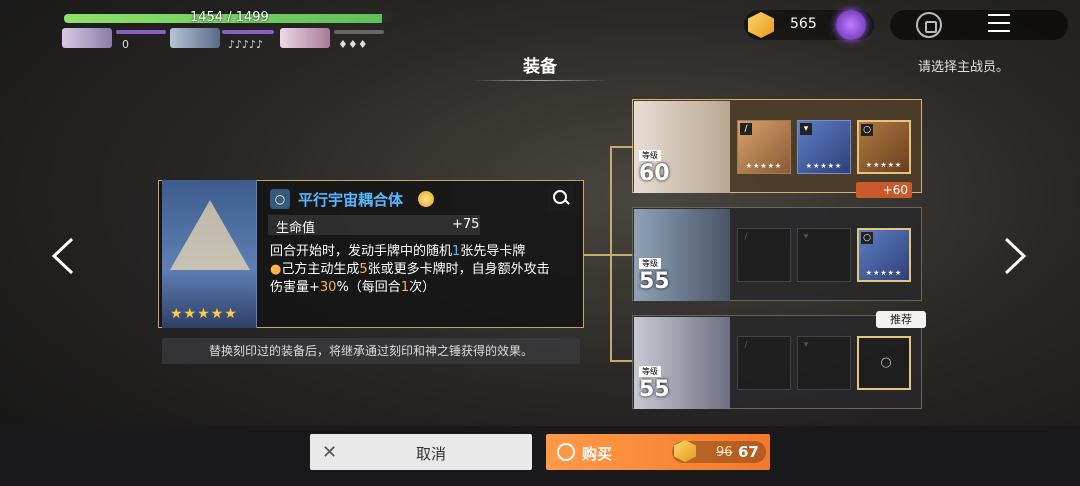 The image size is (1080, 486). What do you see at coordinates (361, 251) in the screenshot?
I see `desc-text: 回合开始时，发动手牌中的随机` at bounding box center [361, 251].